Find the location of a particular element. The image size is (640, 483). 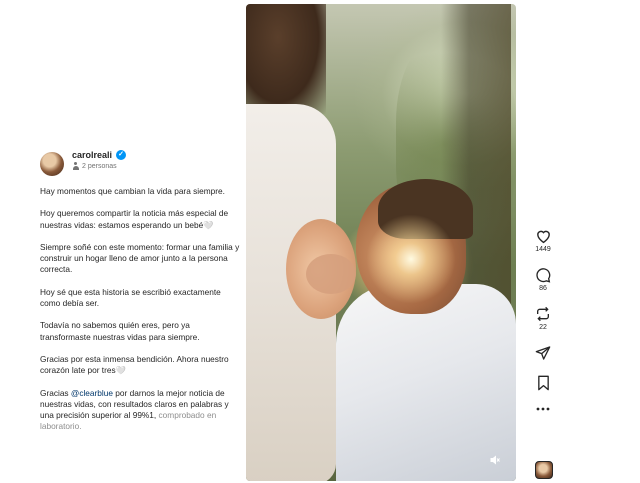

collaborators-count: 2 personas is located at coordinates (99, 166).